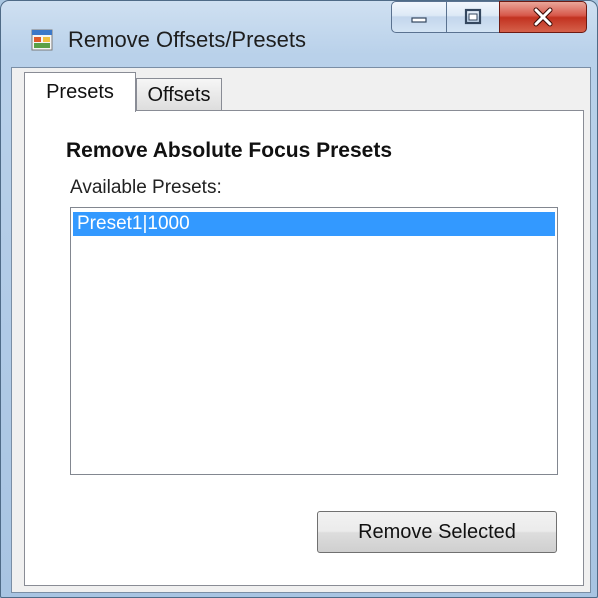  I want to click on close-button, so click(543, 17).